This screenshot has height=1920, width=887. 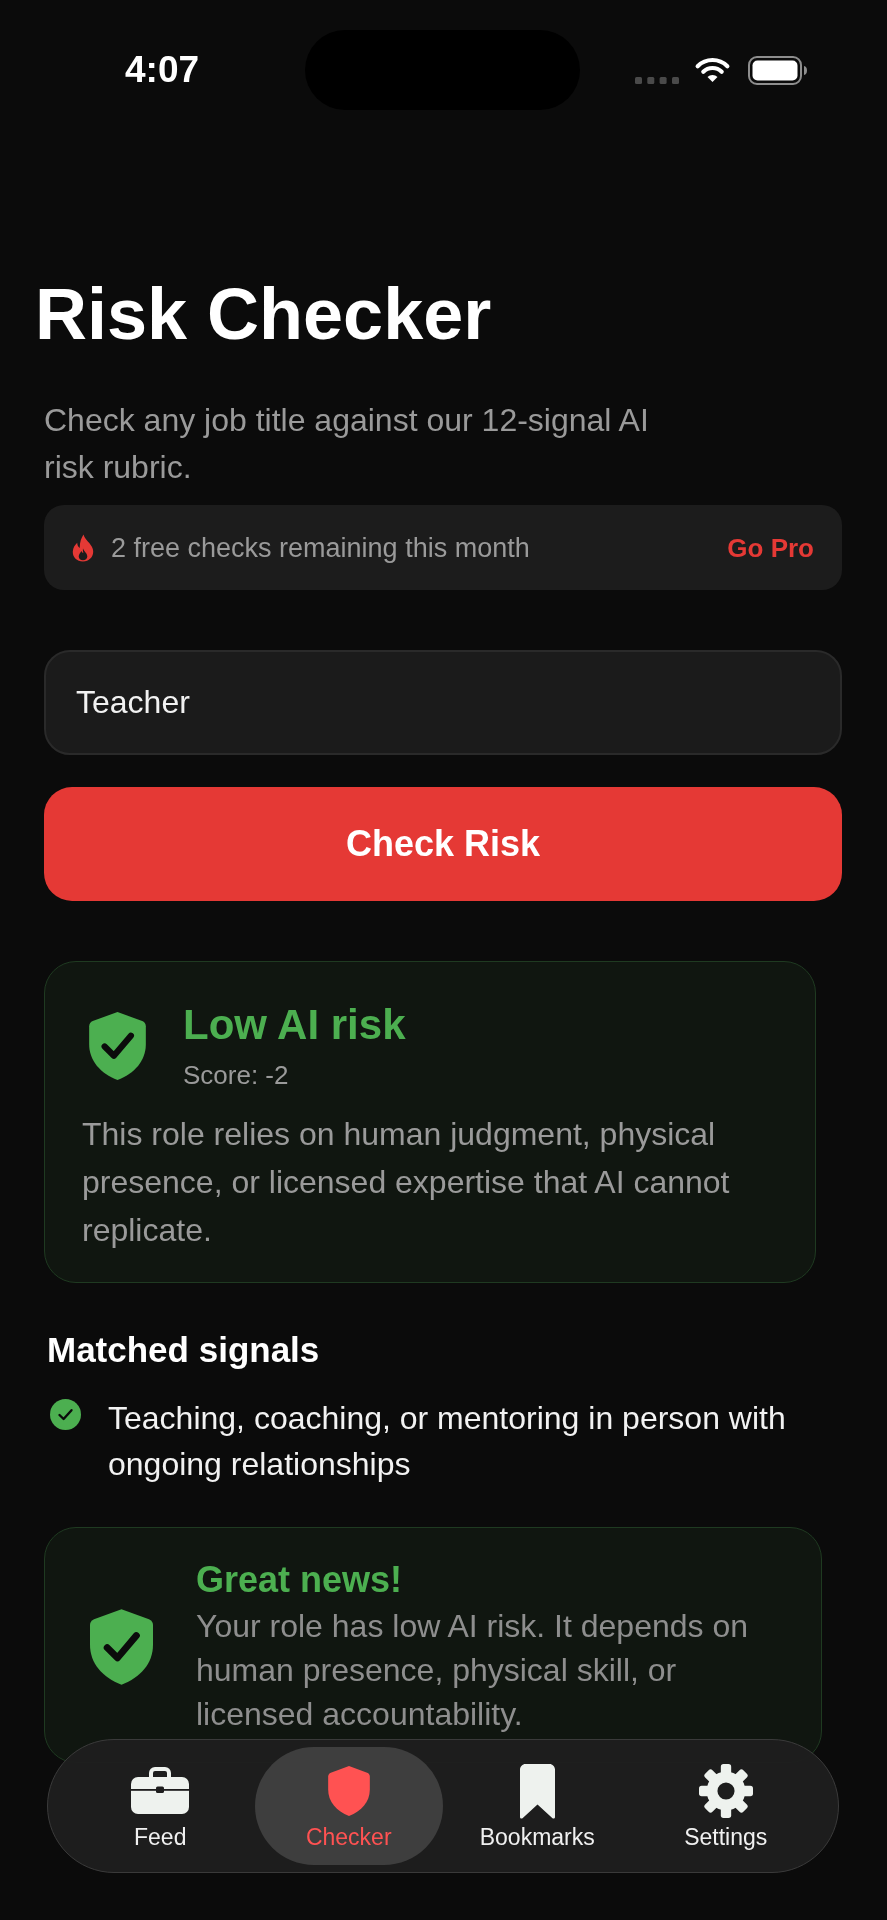 What do you see at coordinates (83, 547) in the screenshot?
I see `flame-icon` at bounding box center [83, 547].